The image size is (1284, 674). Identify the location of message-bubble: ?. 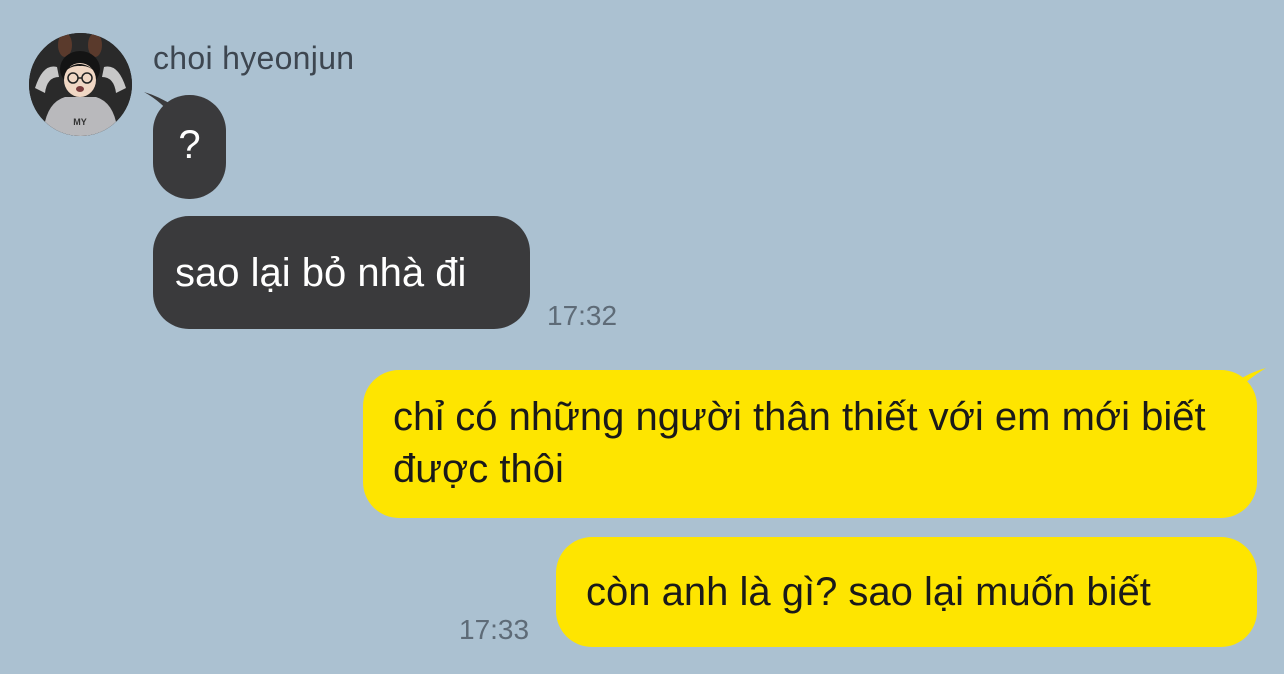
(189, 147).